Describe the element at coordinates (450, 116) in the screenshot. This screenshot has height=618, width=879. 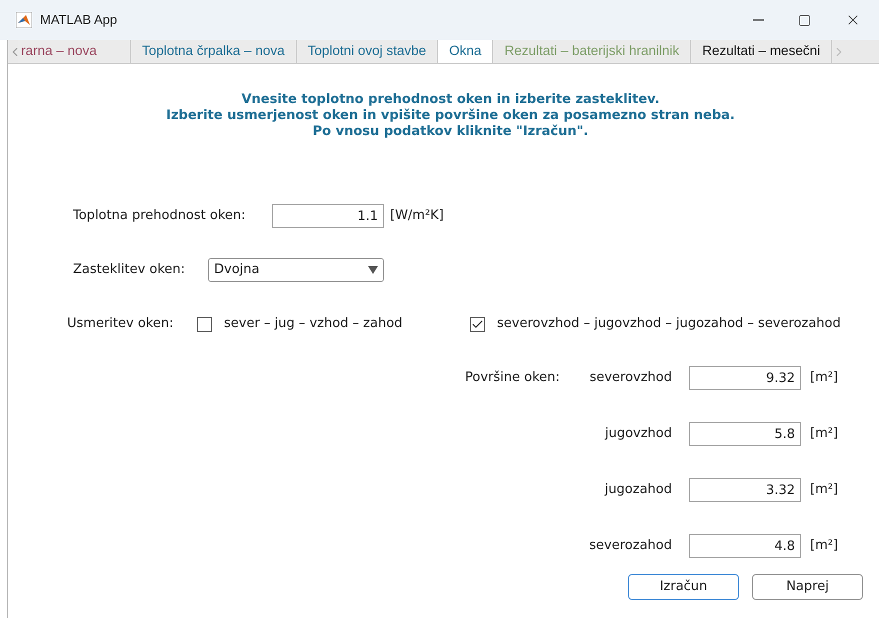
I see `instruction-text: Izberite usmerjenost oken in vpišite površine oken za posamezno stran neba.` at that location.